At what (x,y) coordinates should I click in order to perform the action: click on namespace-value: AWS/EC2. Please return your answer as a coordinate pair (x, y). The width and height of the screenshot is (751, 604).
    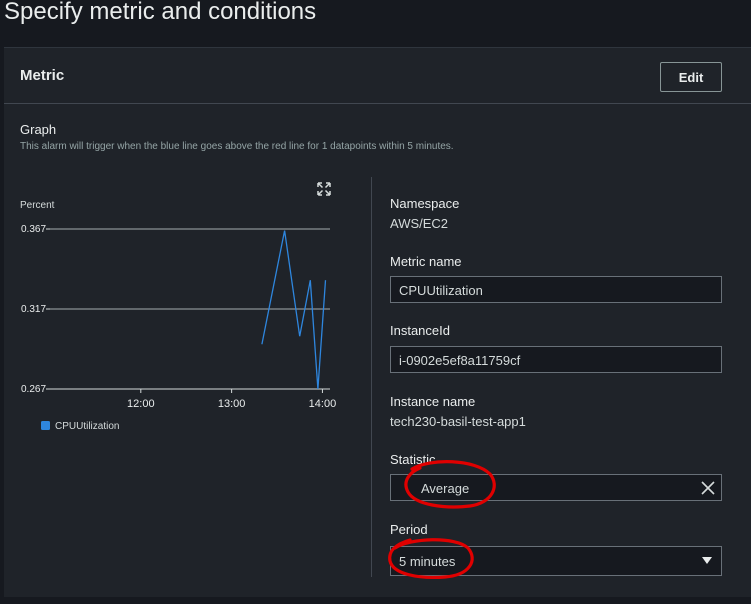
    Looking at the image, I should click on (419, 223).